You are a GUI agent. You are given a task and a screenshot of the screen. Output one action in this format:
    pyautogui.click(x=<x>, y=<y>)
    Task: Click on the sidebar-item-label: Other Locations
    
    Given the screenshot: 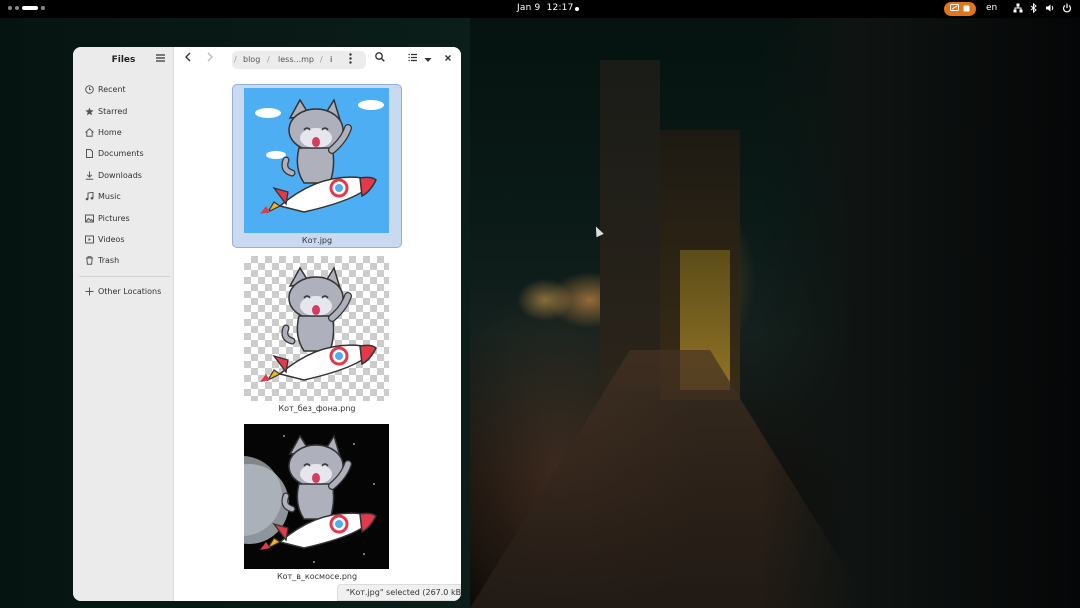 What is the action you would take?
    pyautogui.click(x=130, y=291)
    